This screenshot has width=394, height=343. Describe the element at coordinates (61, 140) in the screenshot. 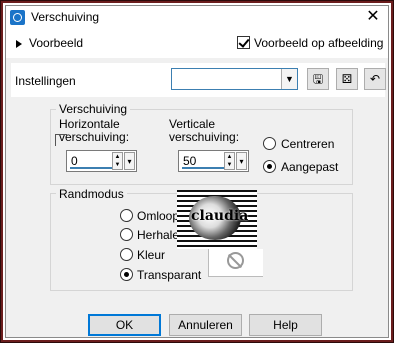

I see `link-checkbox` at that location.